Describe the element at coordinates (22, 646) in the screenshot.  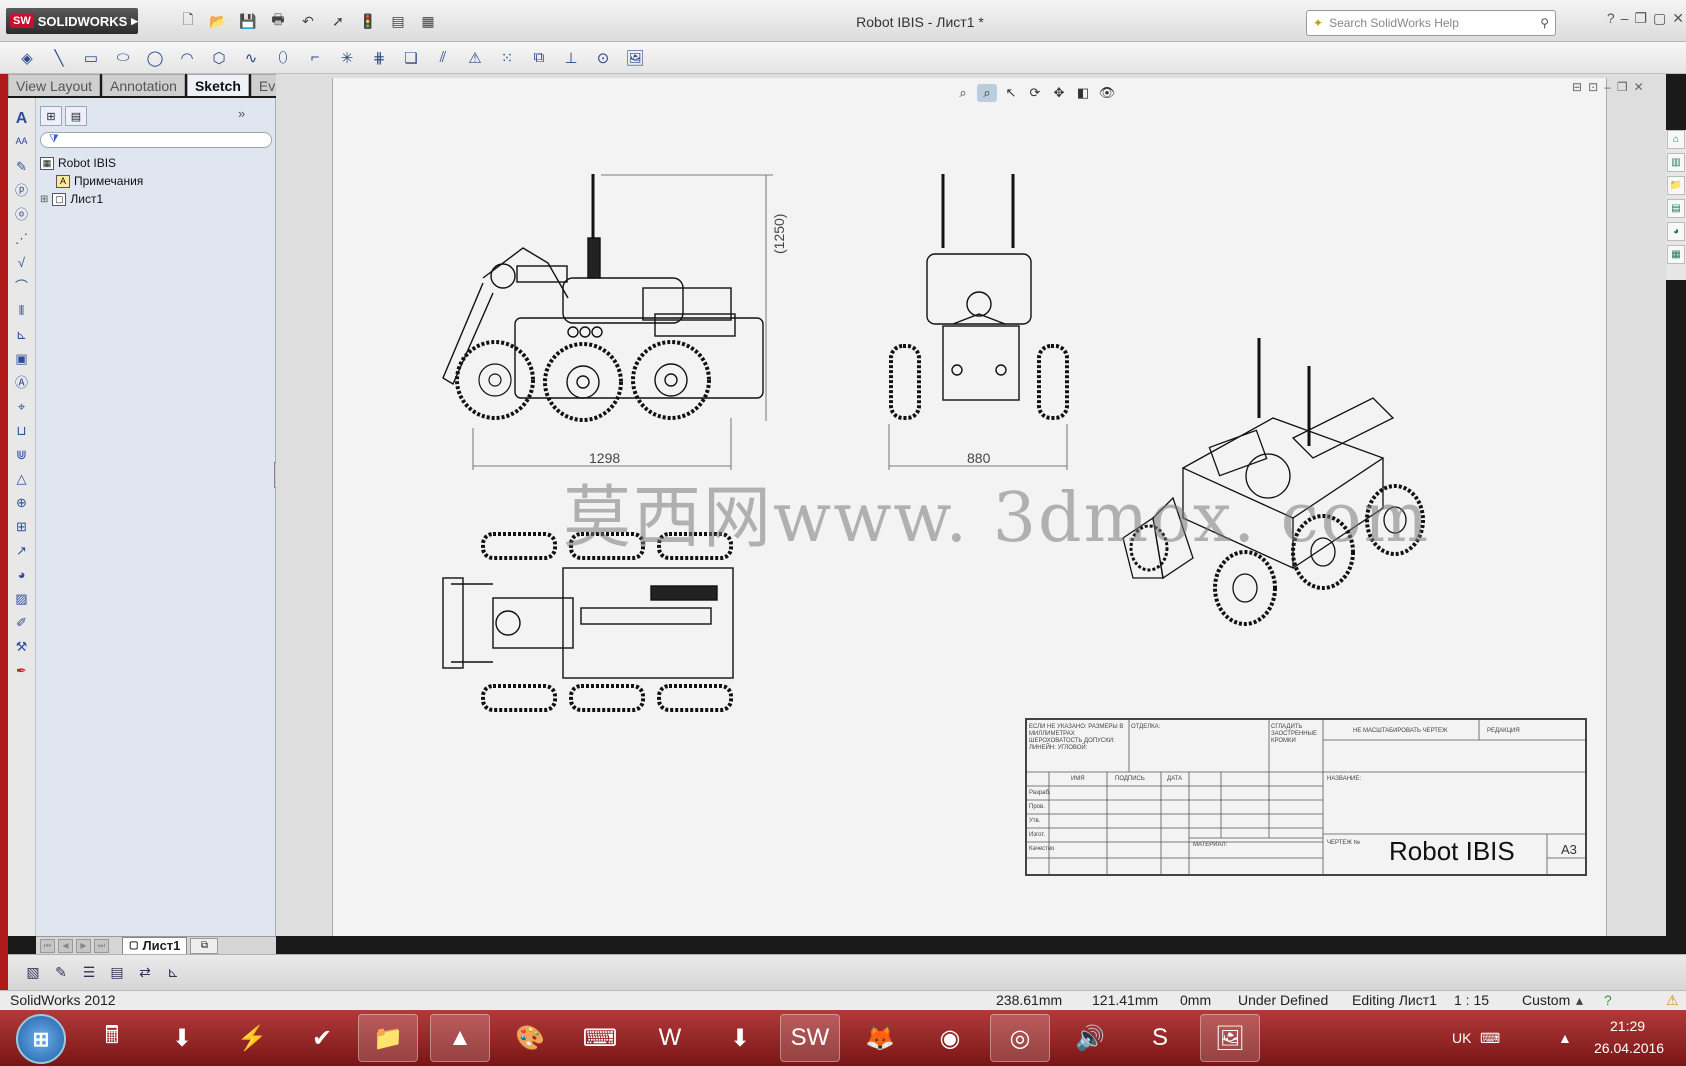
I see `cosmetic-thread-icon: ⚒` at that location.